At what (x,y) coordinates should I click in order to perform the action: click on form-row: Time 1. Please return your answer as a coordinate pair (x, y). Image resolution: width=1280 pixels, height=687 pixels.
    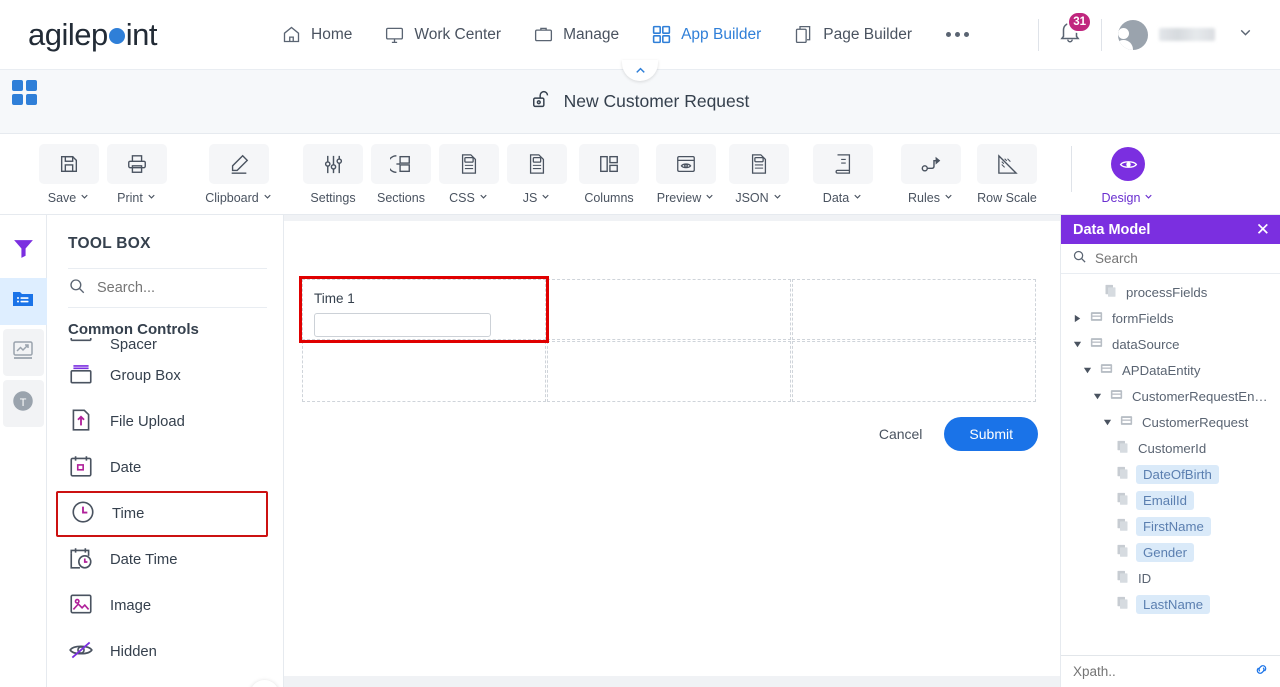
    Looking at the image, I should click on (670, 309).